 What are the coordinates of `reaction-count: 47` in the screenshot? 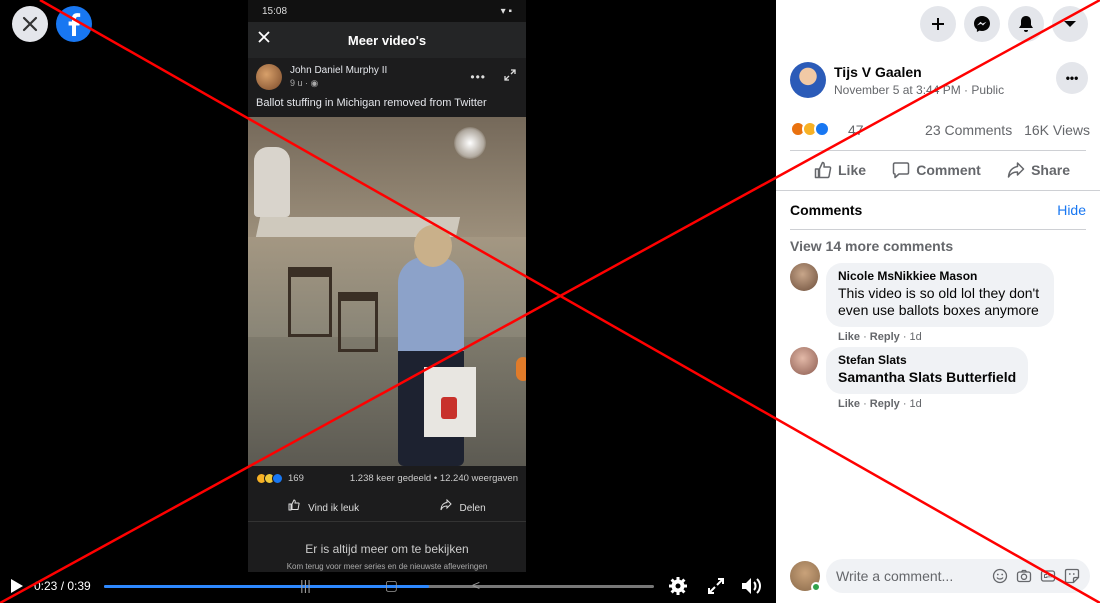 It's located at (856, 130).